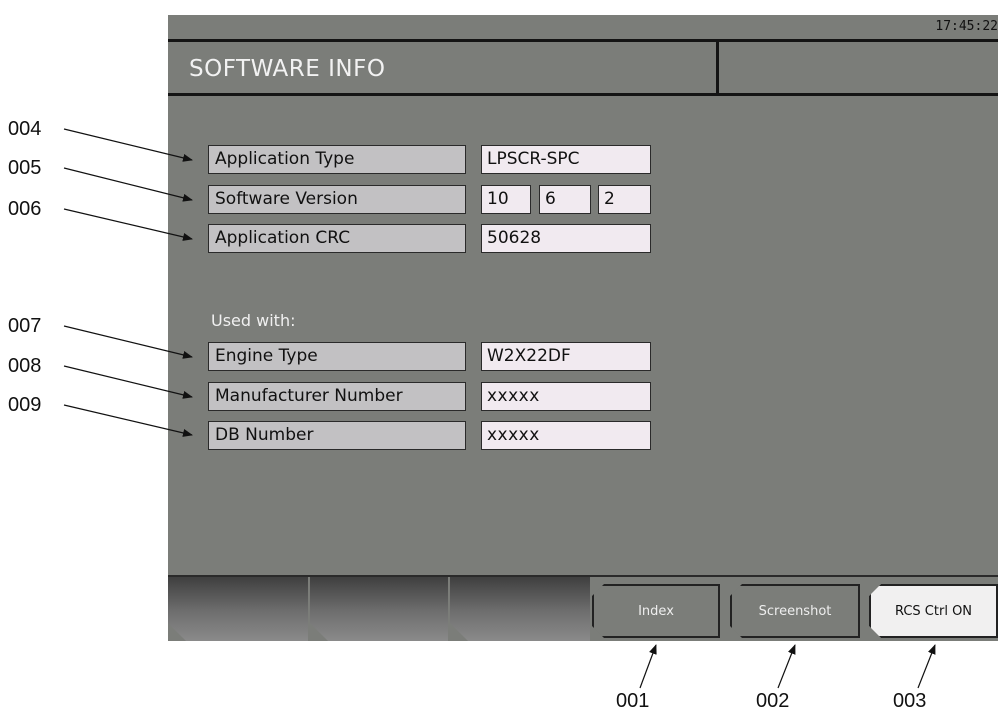 This screenshot has height=715, width=998. I want to click on manufacturer-number-label: Manufacturer Number, so click(337, 396).